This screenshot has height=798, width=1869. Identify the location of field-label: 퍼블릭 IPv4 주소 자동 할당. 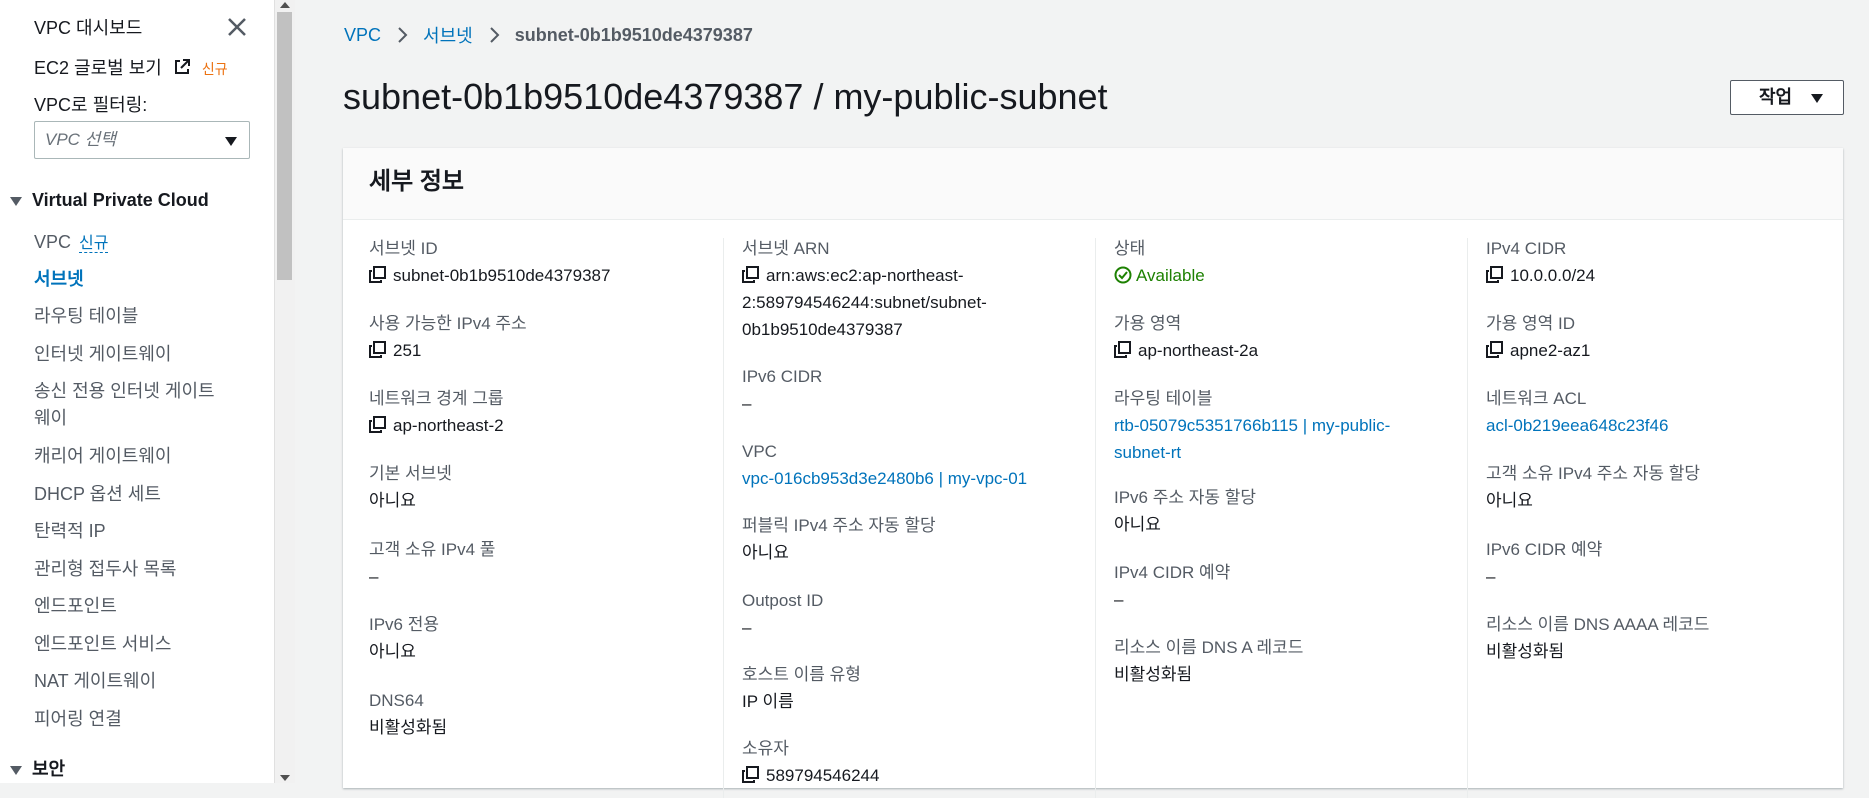
(839, 525).